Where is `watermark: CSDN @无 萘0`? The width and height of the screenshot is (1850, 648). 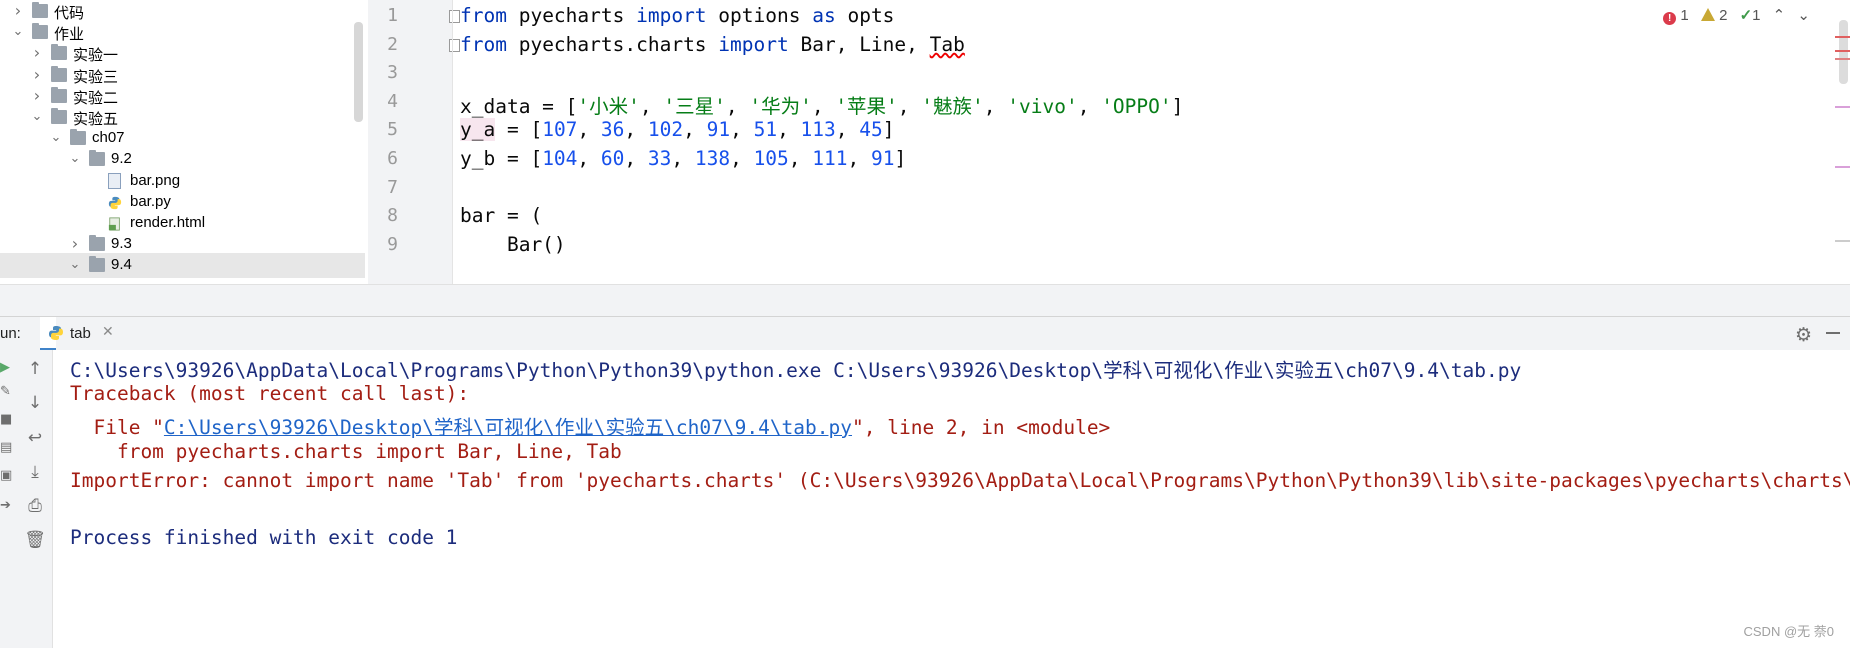
watermark: CSDN @无 萘0 is located at coordinates (1789, 631).